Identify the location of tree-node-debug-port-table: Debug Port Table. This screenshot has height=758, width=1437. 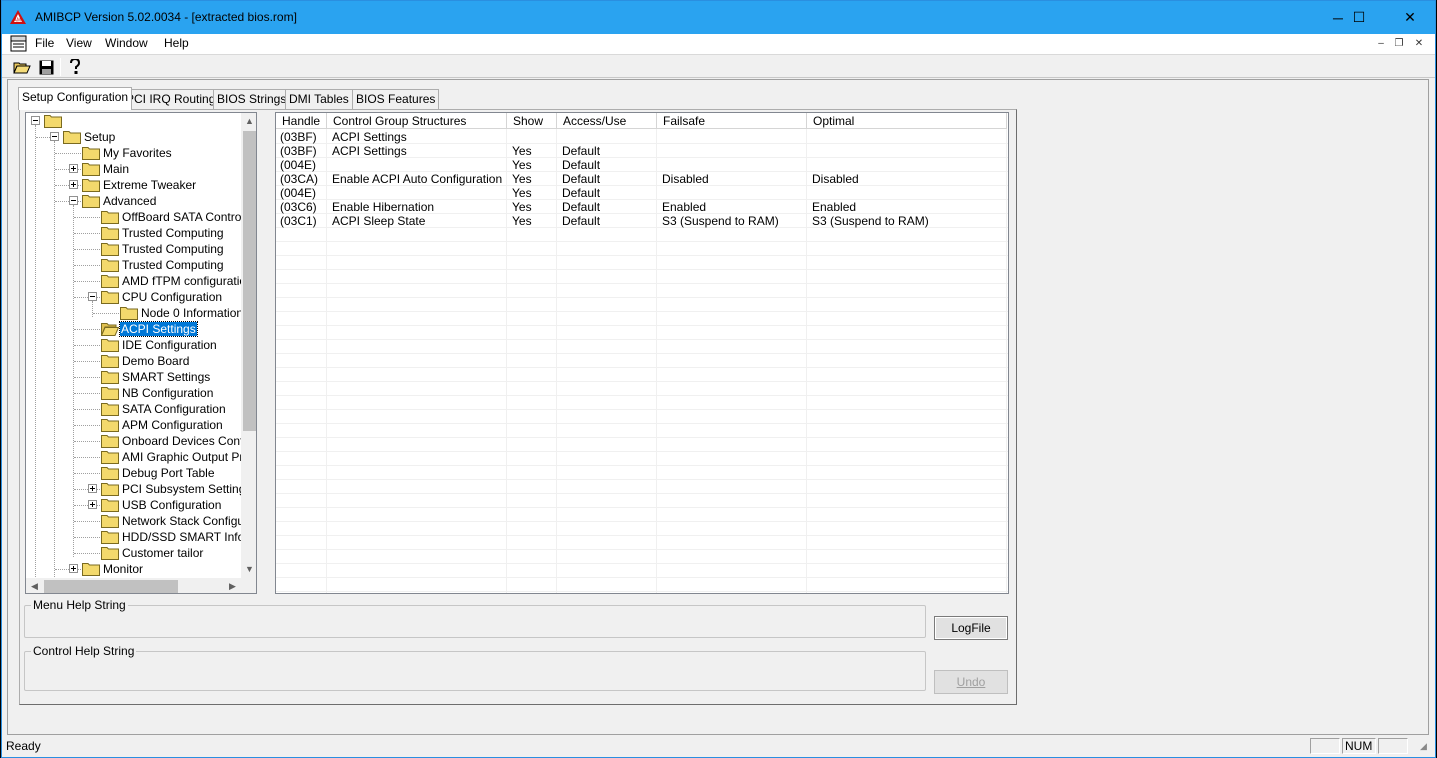
(133, 473).